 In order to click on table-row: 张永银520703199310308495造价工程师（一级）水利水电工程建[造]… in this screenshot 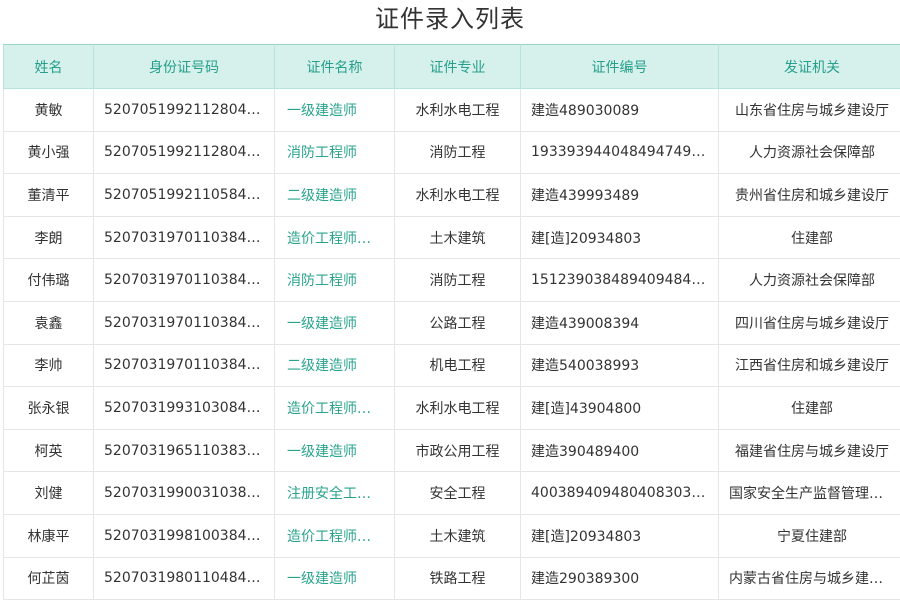, I will do `click(451, 408)`.